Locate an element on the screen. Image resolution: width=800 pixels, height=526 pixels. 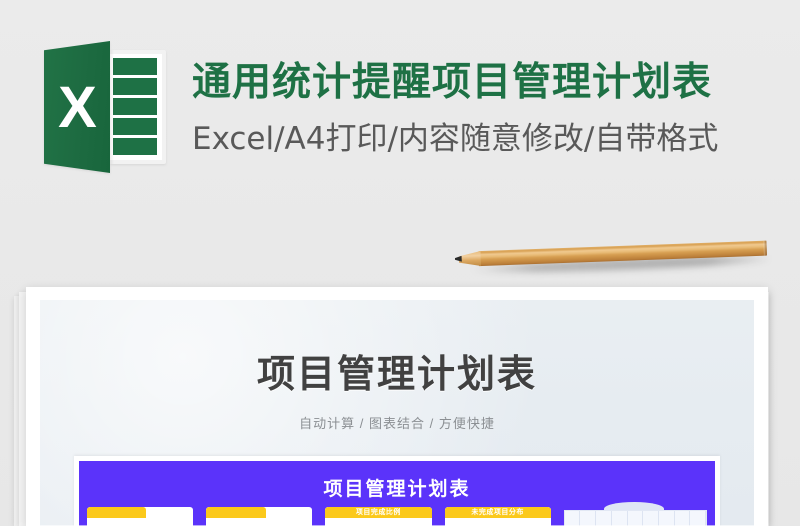
mini-bar-chart is located at coordinates (635, 514).